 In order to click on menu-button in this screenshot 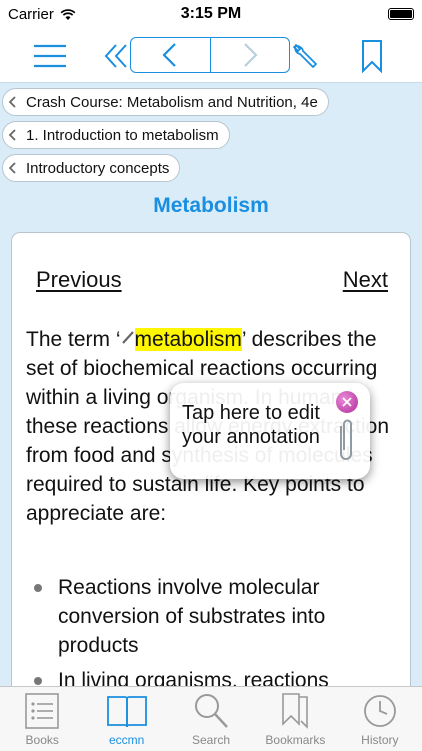, I will do `click(50, 56)`.